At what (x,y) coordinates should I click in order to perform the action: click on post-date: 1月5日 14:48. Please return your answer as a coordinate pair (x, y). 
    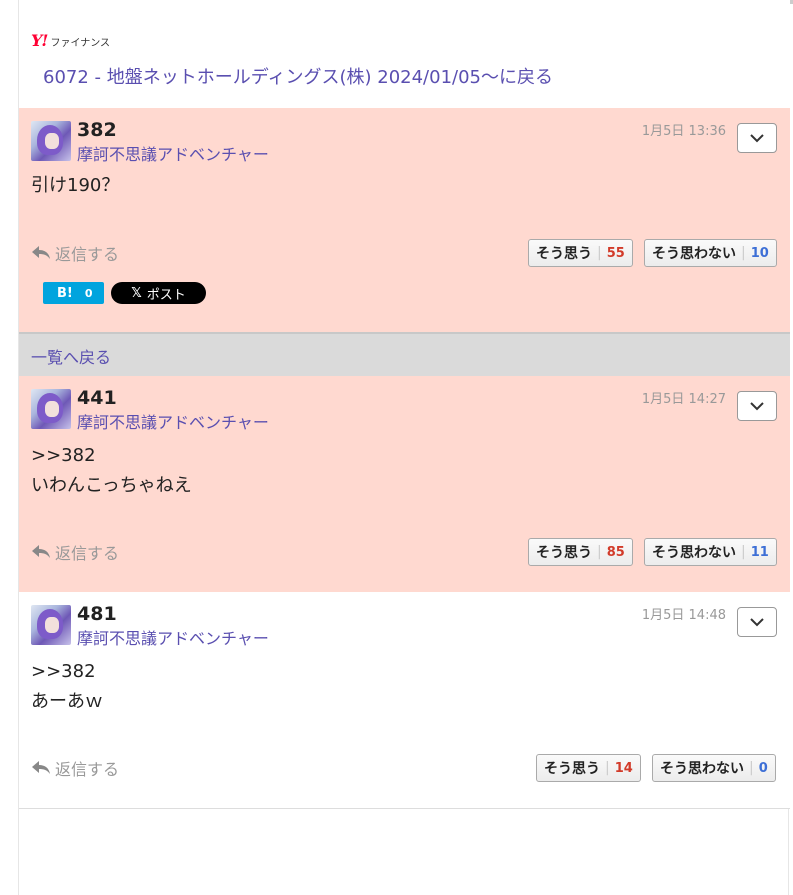
    Looking at the image, I should click on (683, 615).